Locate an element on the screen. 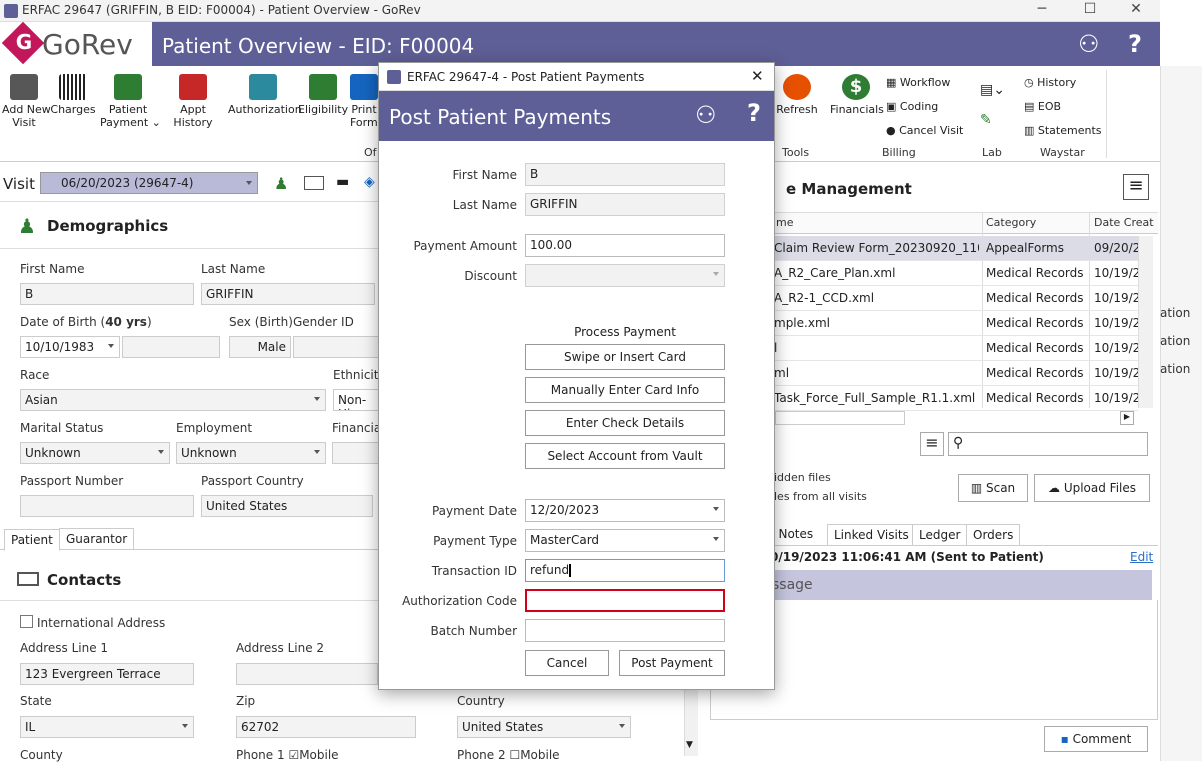 Image resolution: width=1202 pixels, height=762 pixels. patient-icon: ♟ is located at coordinates (281, 183).